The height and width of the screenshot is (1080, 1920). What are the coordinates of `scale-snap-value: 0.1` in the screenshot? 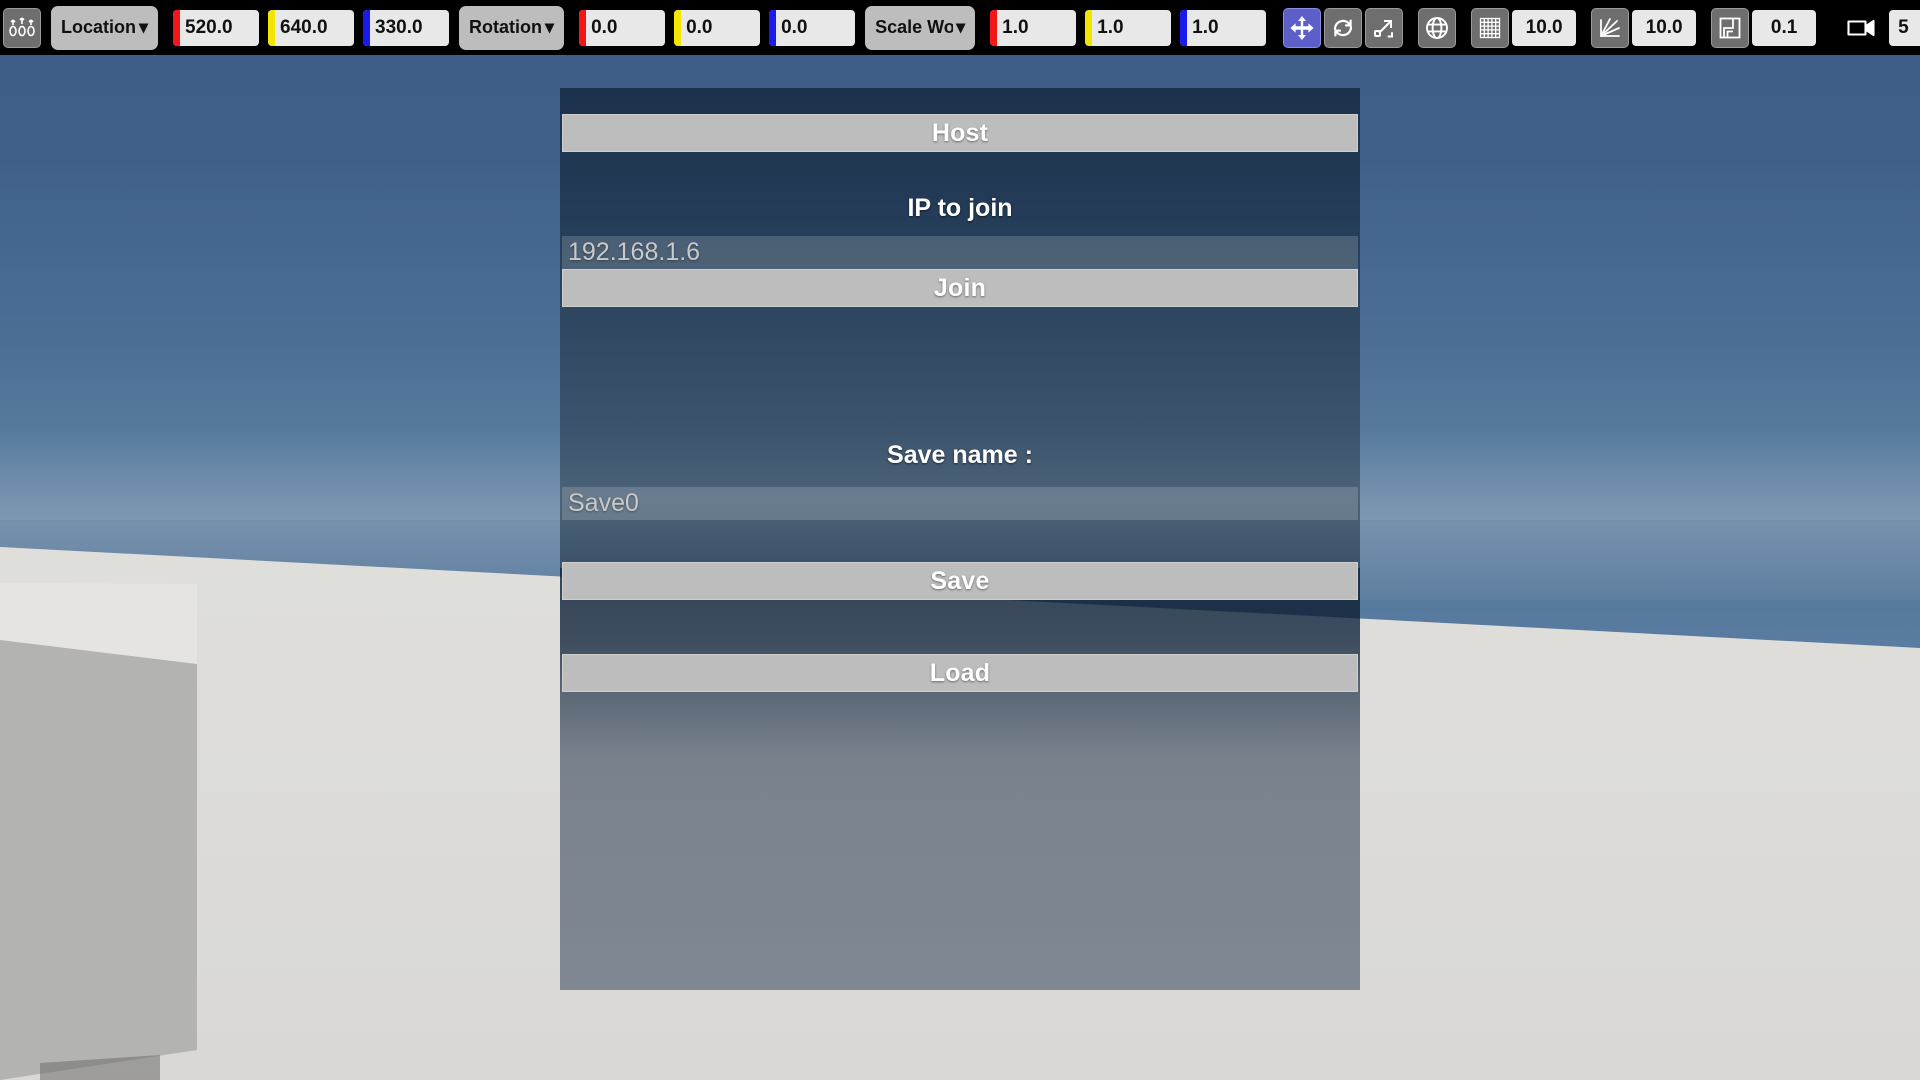 It's located at (1784, 27).